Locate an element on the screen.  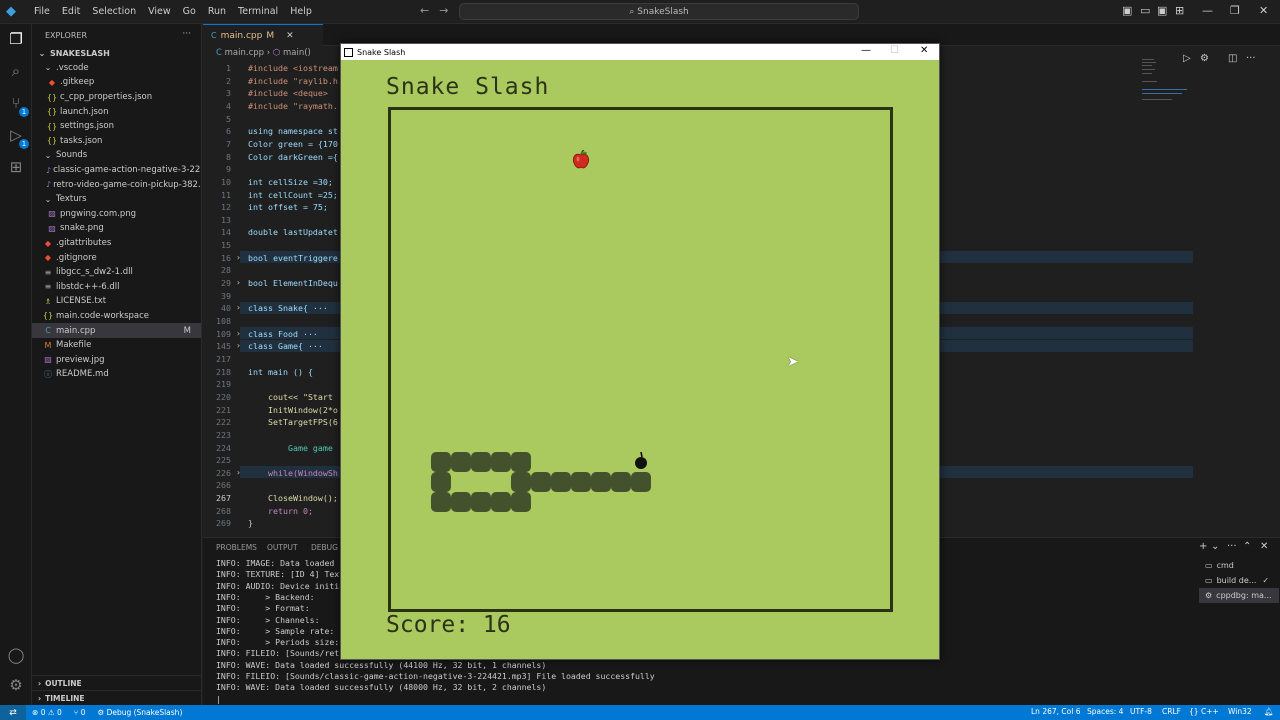
file-item: ♗ LICENSE.txt is located at coordinates (116, 301).